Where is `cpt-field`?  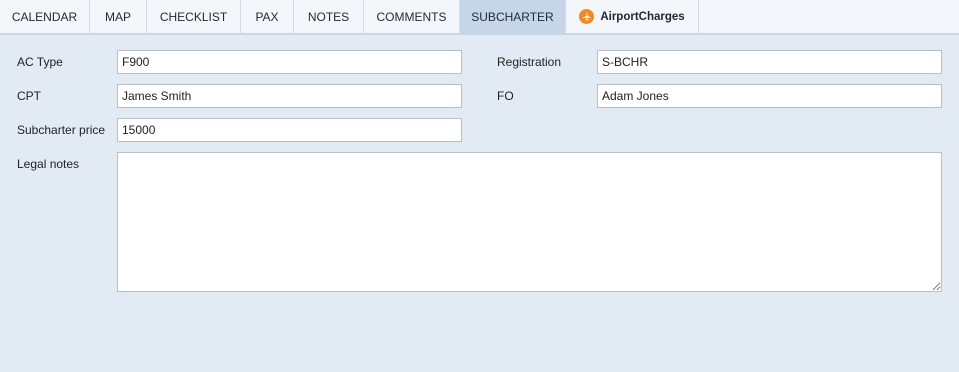 cpt-field is located at coordinates (289, 96).